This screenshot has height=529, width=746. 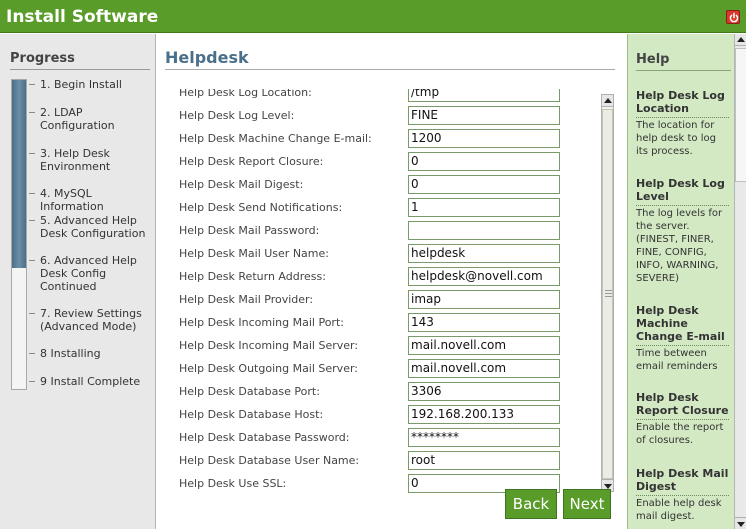 I want to click on return-address-input: helpdesk@novell.com, so click(x=484, y=276).